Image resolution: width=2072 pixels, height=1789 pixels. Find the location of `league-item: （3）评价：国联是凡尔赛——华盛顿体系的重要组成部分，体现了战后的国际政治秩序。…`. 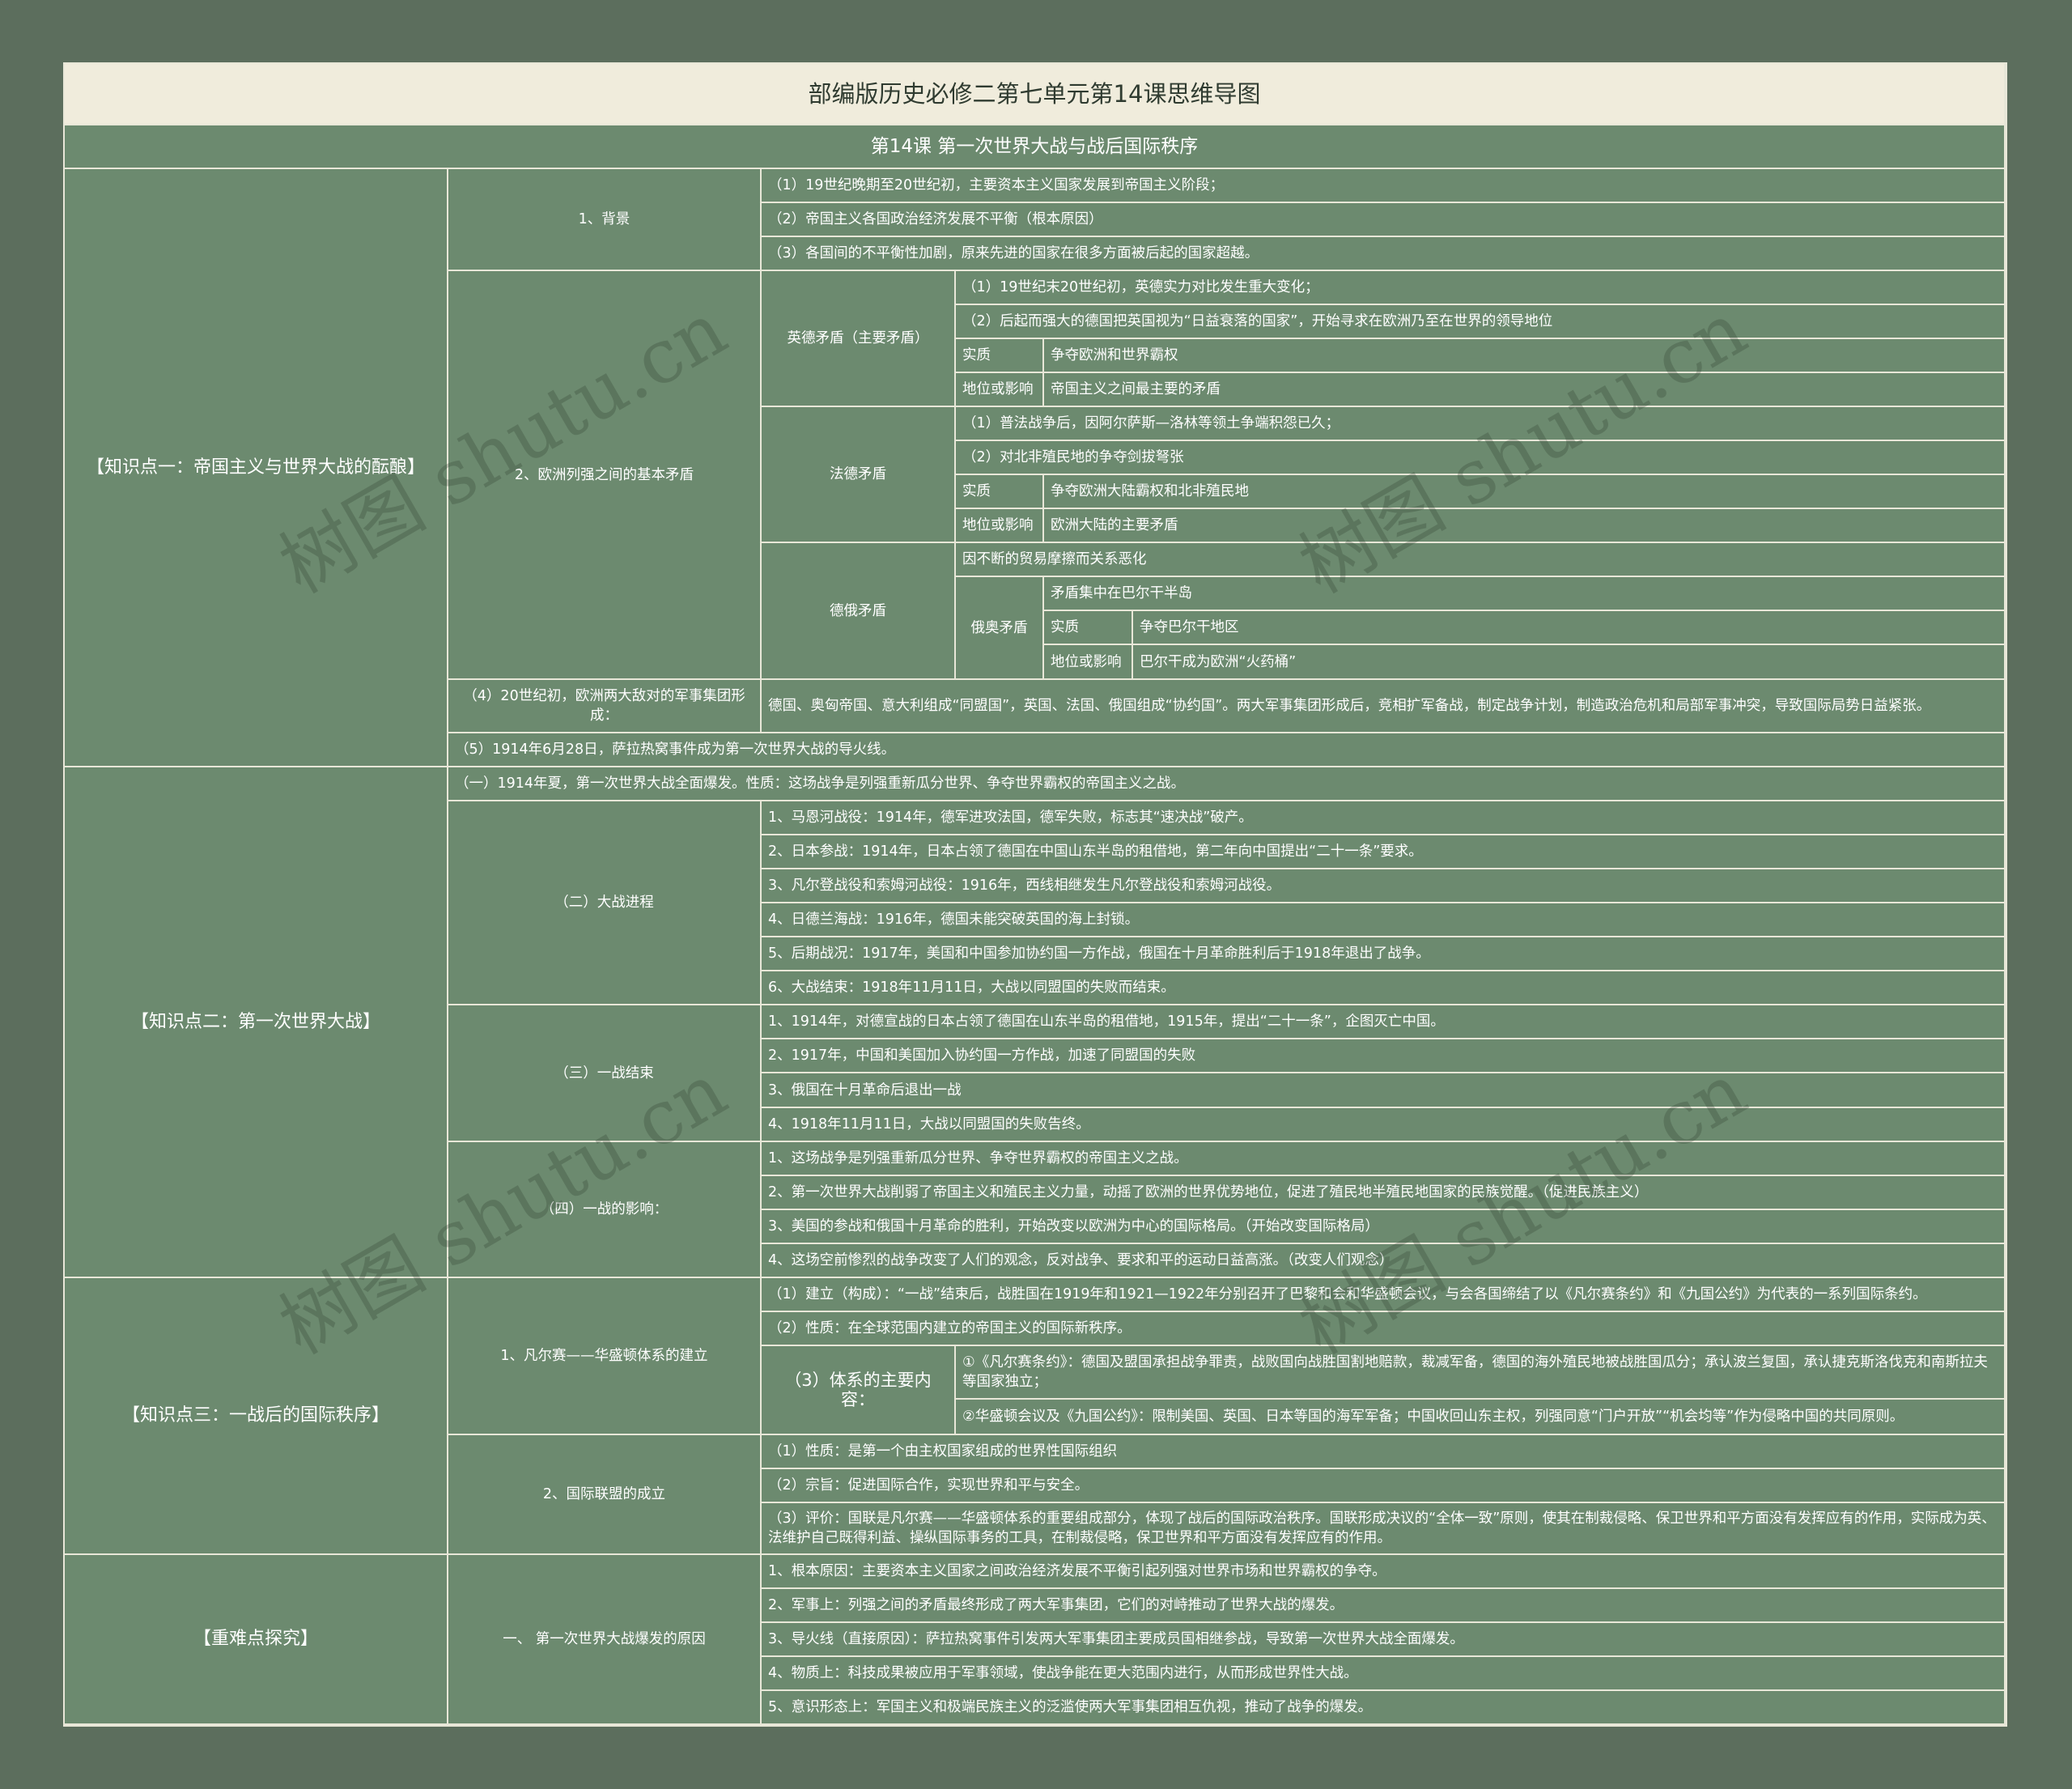

league-item: （3）评价：国联是凡尔赛——华盛顿体系的重要组成部分，体现了战后的国际政治秩序。… is located at coordinates (1384, 1529).